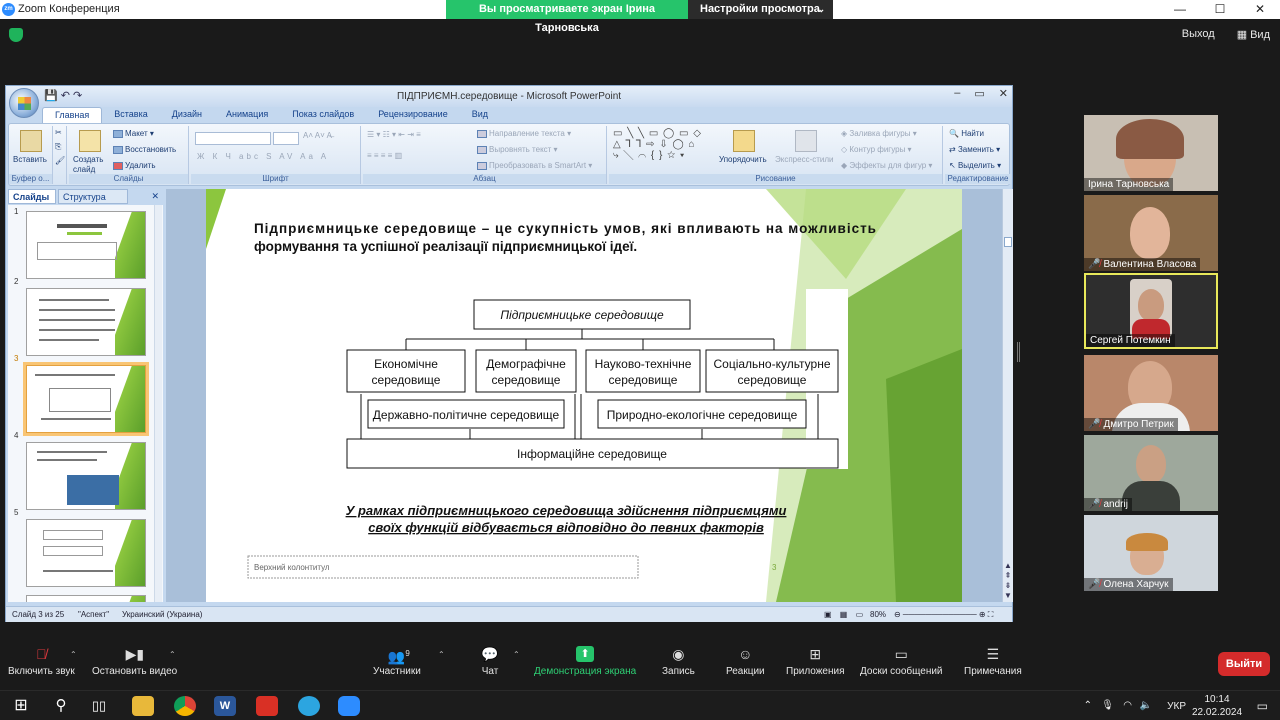 The width and height of the screenshot is (1280, 720). I want to click on speaker-icon: 🔈, so click(1146, 705).